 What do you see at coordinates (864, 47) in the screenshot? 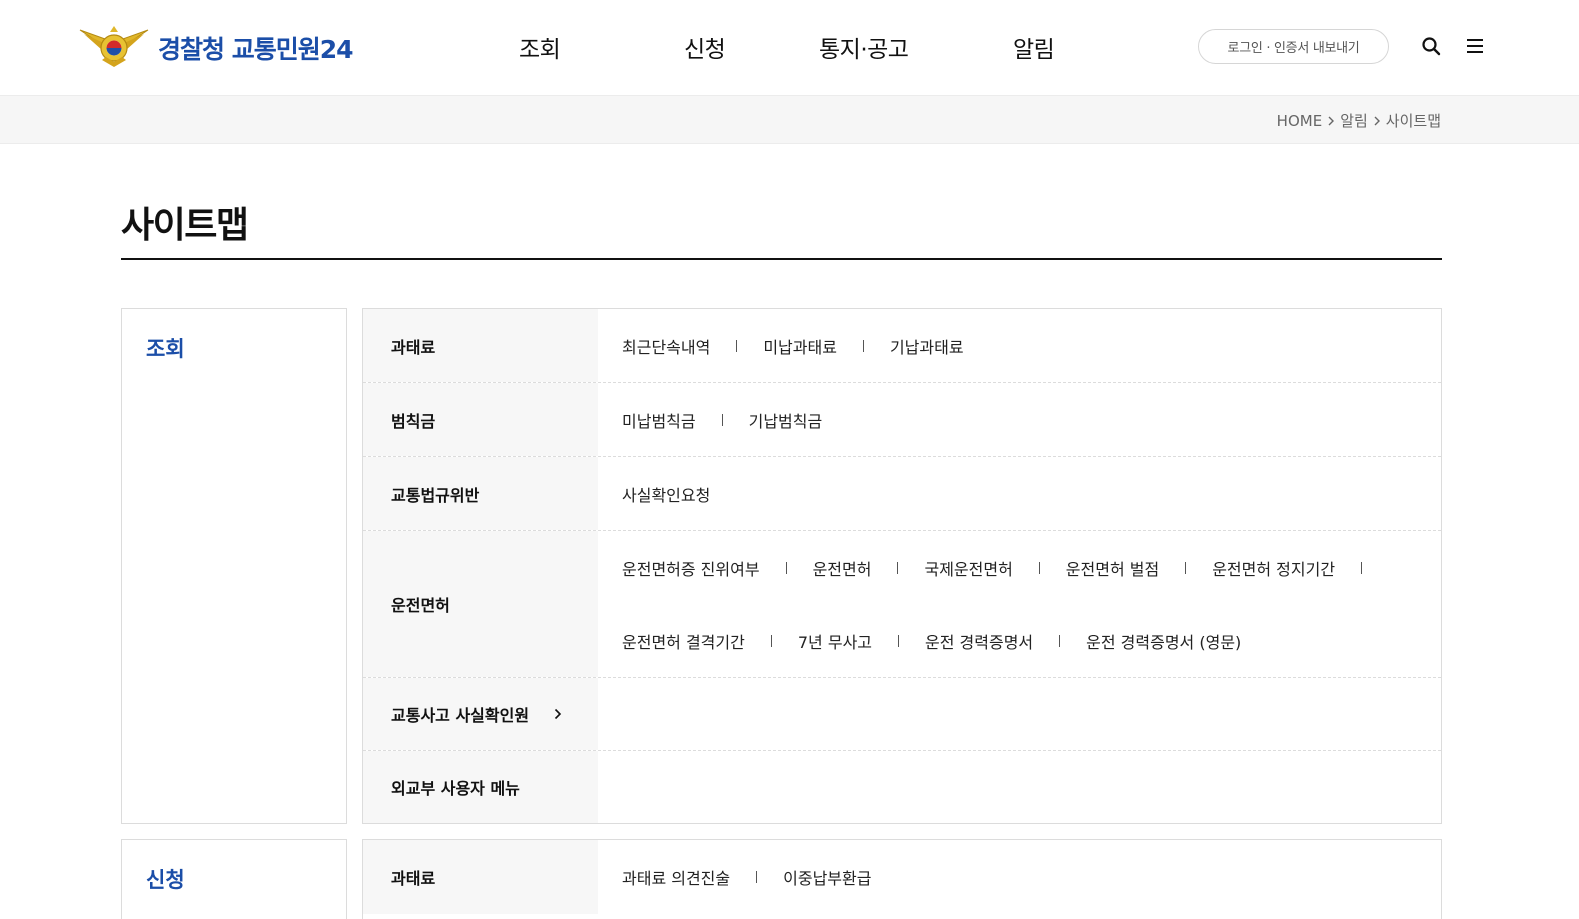
I see `nav-item-notice: 통지·공고` at bounding box center [864, 47].